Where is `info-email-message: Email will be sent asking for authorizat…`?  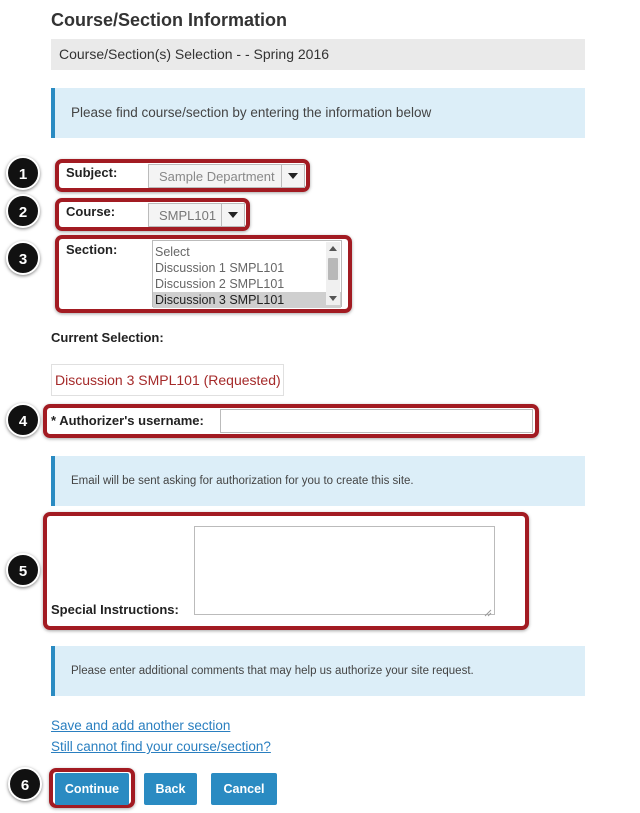
info-email-message: Email will be sent asking for authorizat… is located at coordinates (318, 481).